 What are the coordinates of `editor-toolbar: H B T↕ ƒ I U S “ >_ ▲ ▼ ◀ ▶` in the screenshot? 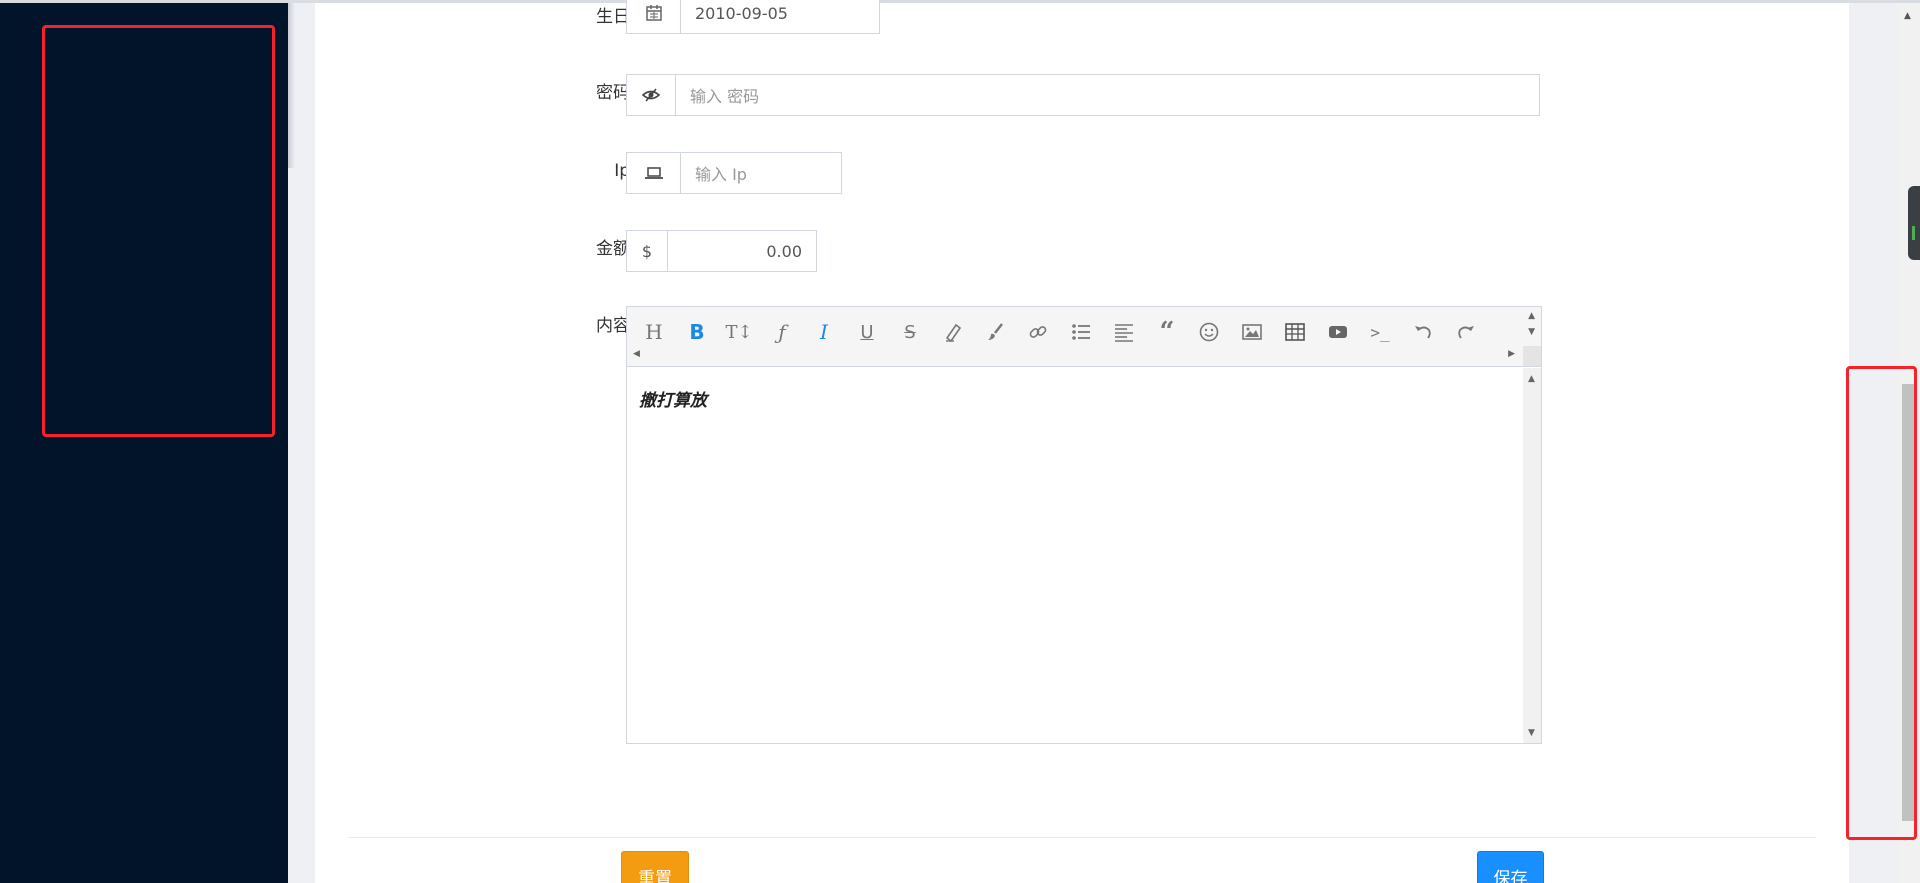 It's located at (1084, 337).